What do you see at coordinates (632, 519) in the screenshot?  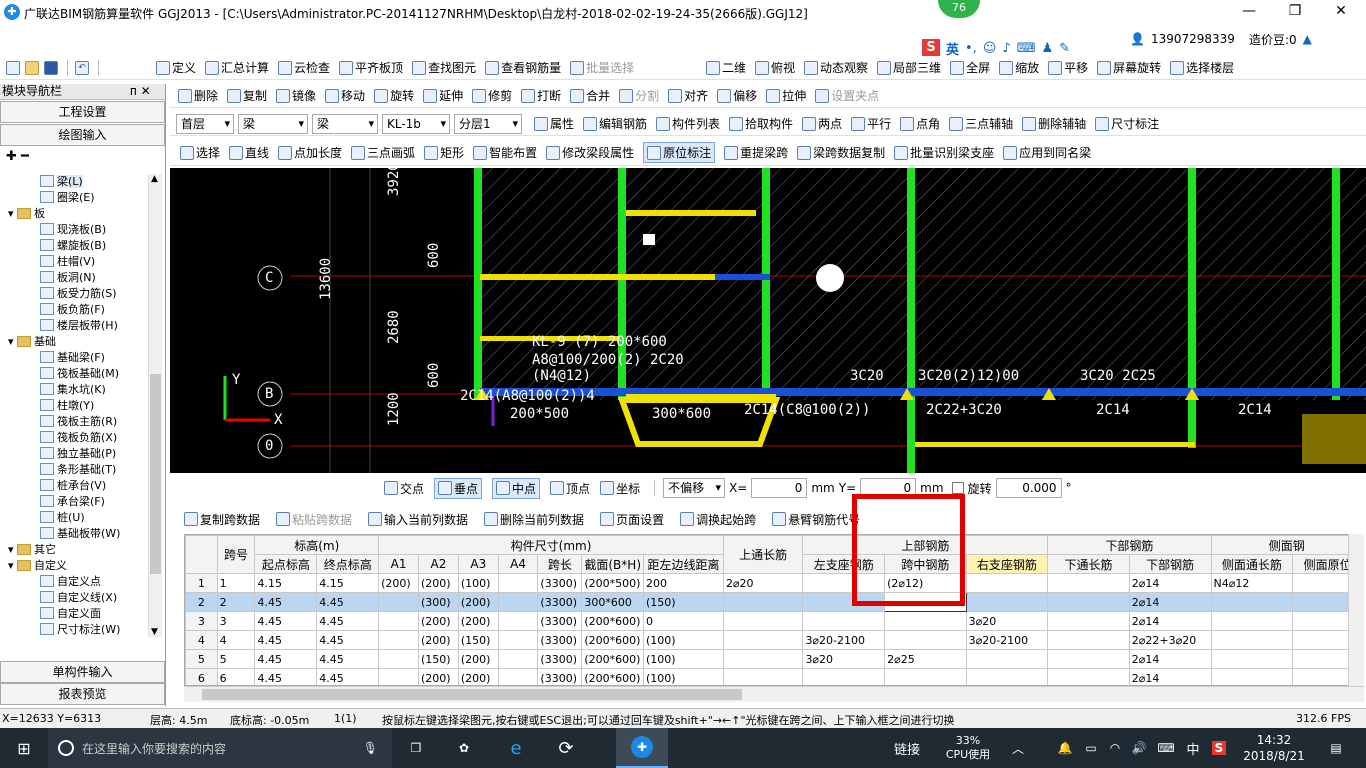 I see `grid-tool-4: 页面设置` at bounding box center [632, 519].